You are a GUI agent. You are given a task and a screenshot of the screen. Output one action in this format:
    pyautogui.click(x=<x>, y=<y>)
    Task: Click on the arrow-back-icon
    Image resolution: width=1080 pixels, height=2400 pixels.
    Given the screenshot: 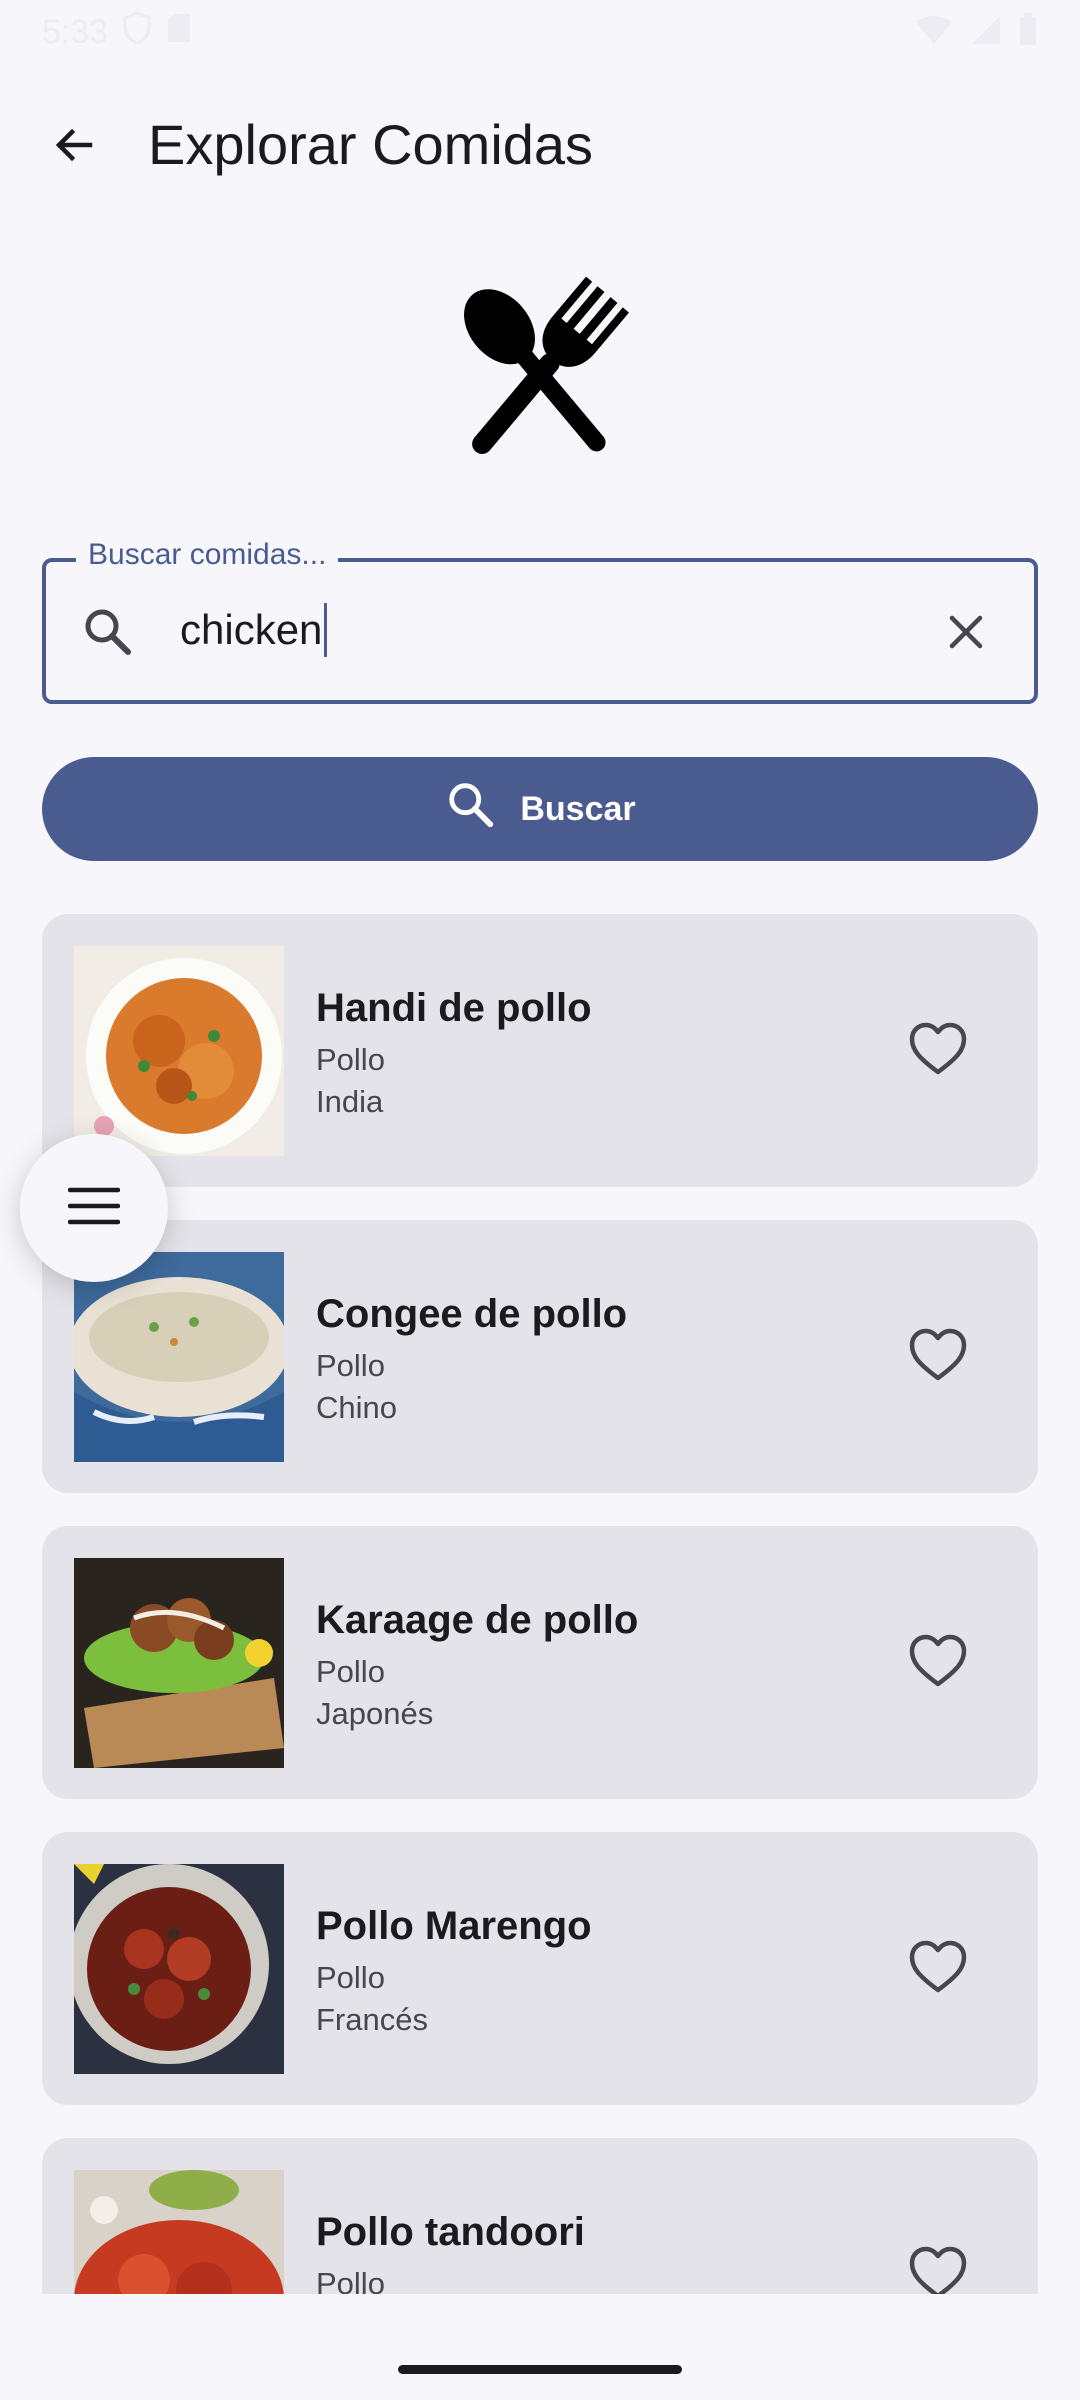 What is the action you would take?
    pyautogui.click(x=74, y=147)
    